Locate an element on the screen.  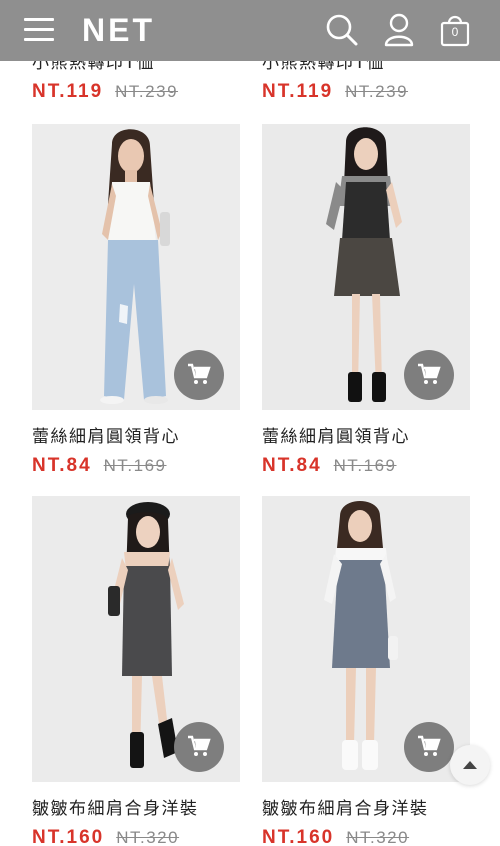
cart-count: 0 is located at coordinates (455, 32).